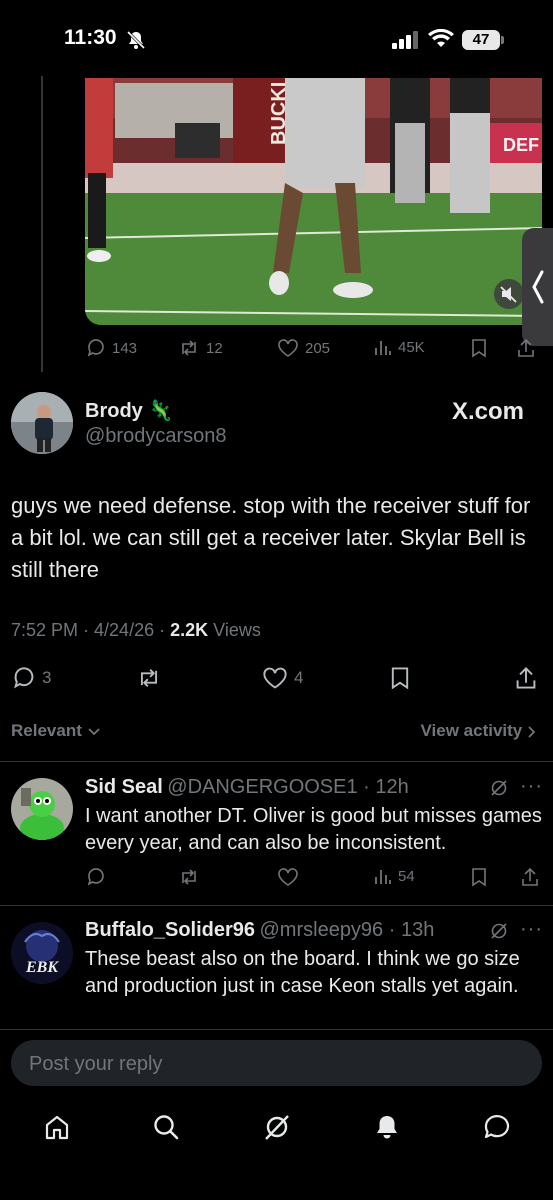 This screenshot has width=553, height=1200. Describe the element at coordinates (411, 347) in the screenshot. I see `view-count: 45K` at that location.